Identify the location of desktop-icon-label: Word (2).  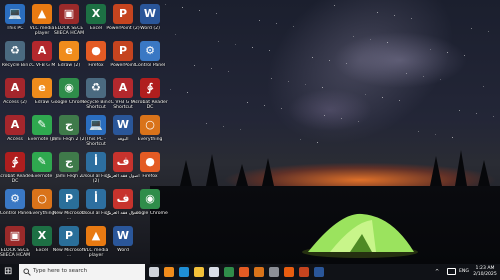
(150, 28).